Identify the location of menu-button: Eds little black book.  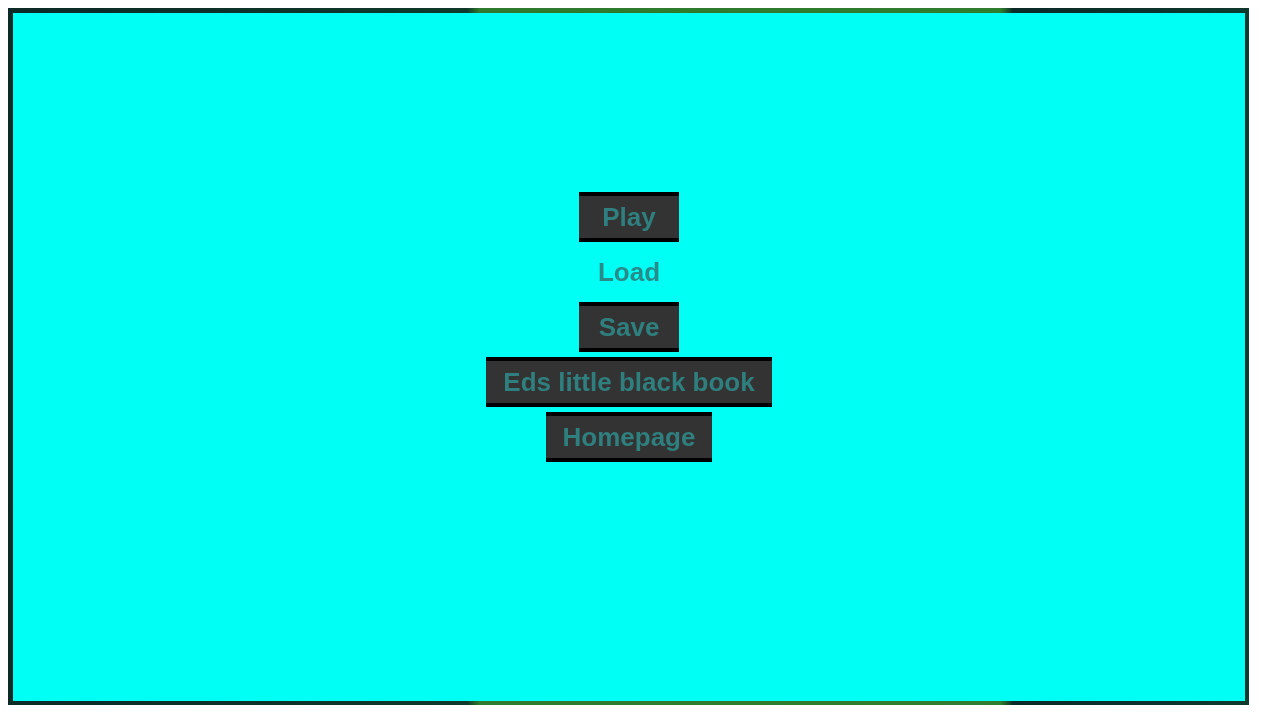
(629, 382).